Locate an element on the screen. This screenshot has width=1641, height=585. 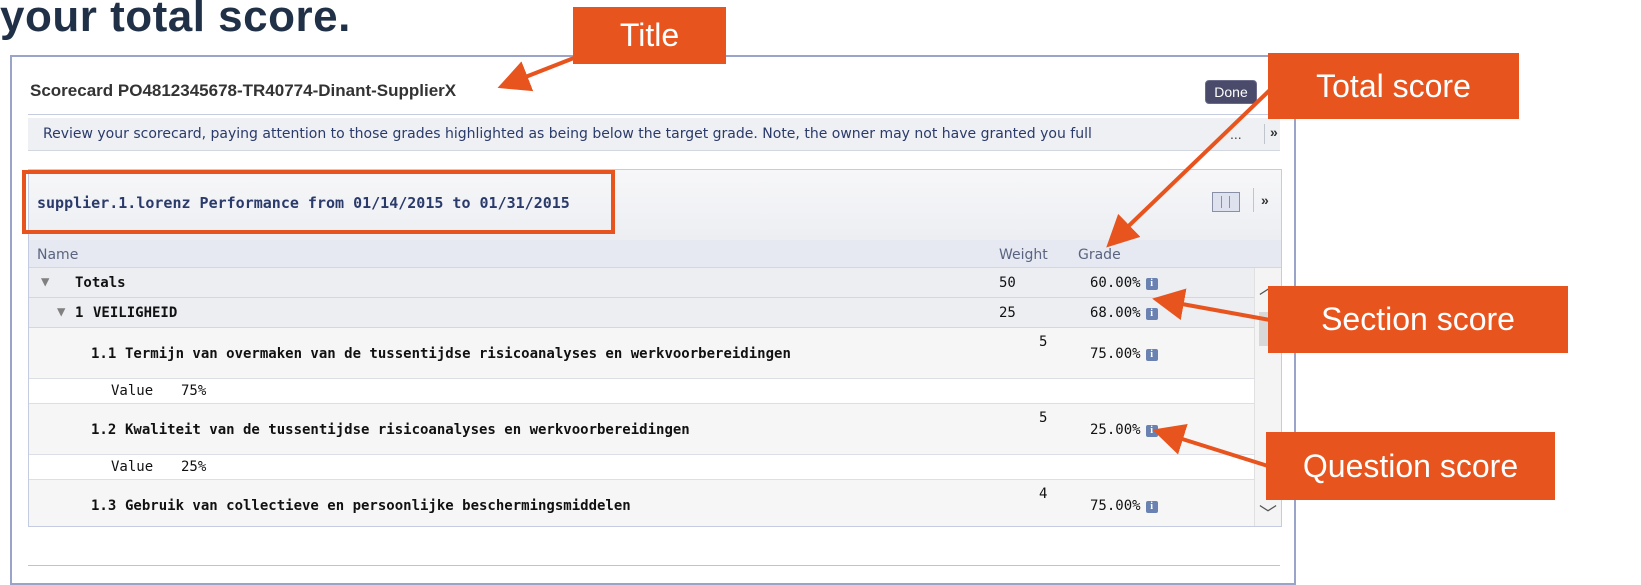
performance-title-highlight is located at coordinates (318, 202).